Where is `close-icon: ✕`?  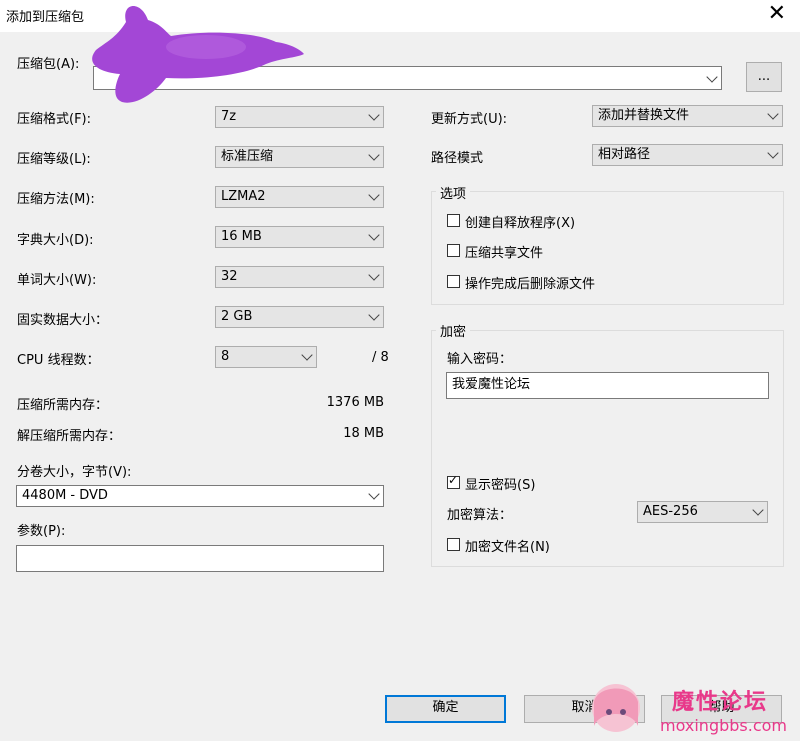
close-icon: ✕ is located at coordinates (777, 14).